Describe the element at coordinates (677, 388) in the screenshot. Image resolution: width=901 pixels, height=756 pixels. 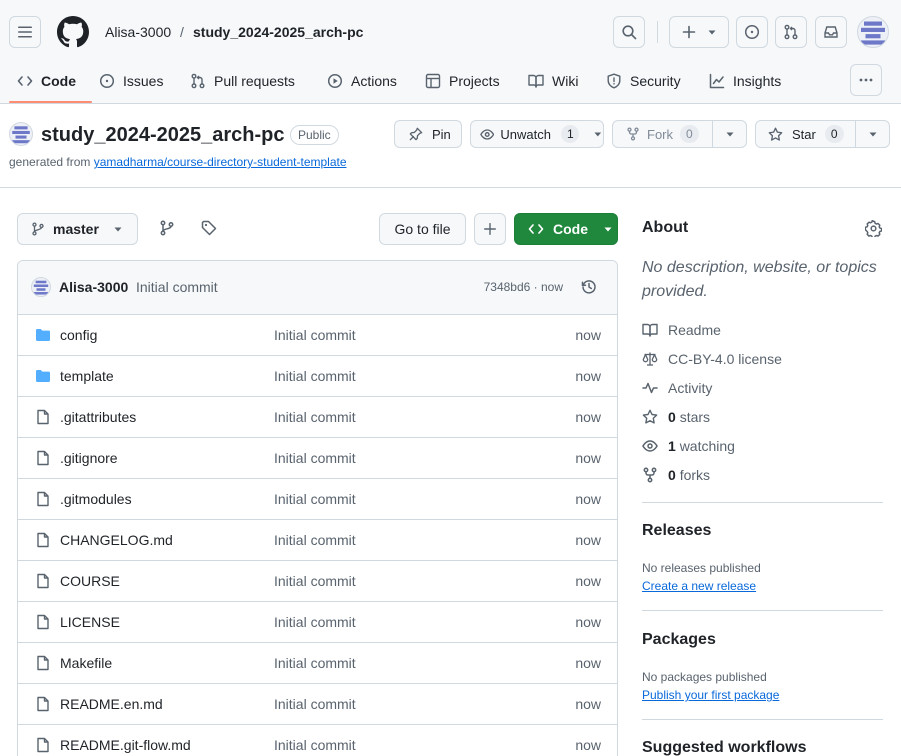
I see `activity-link: Activity` at that location.